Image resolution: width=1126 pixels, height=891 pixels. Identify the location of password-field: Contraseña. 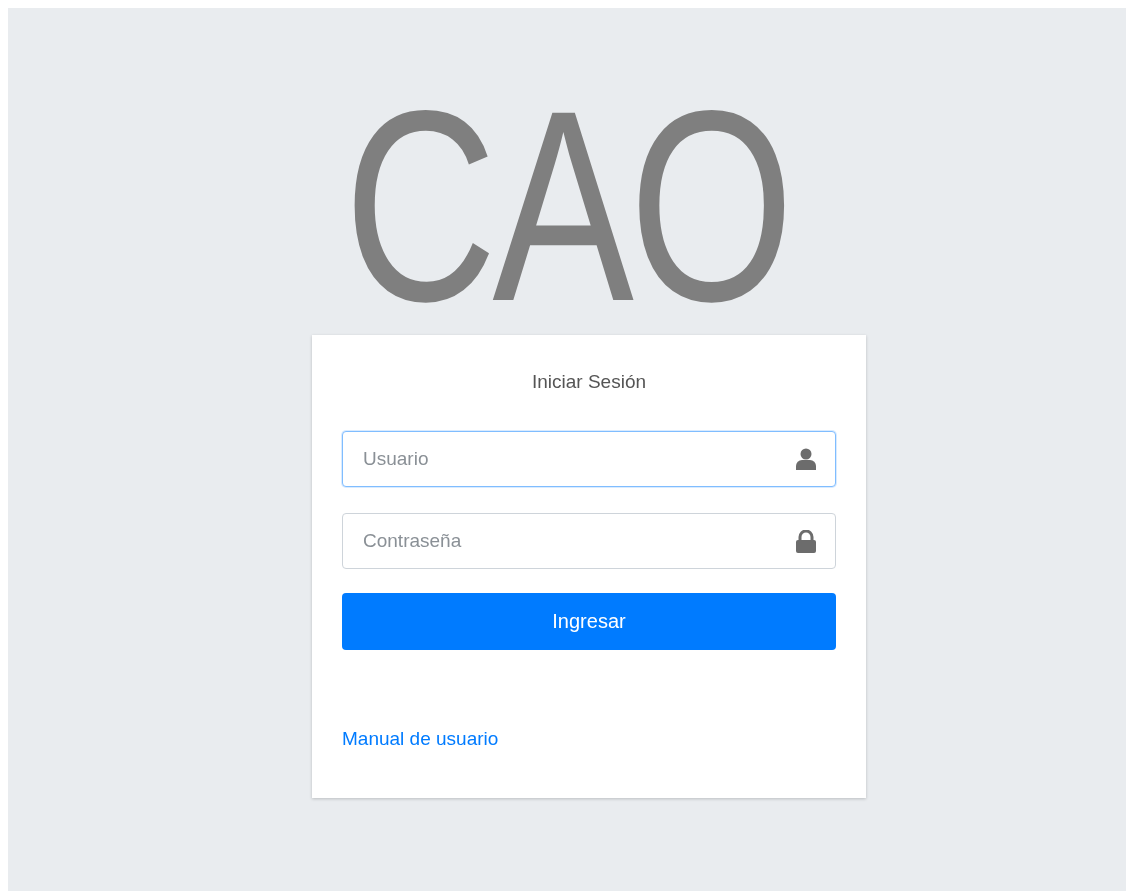
(589, 541).